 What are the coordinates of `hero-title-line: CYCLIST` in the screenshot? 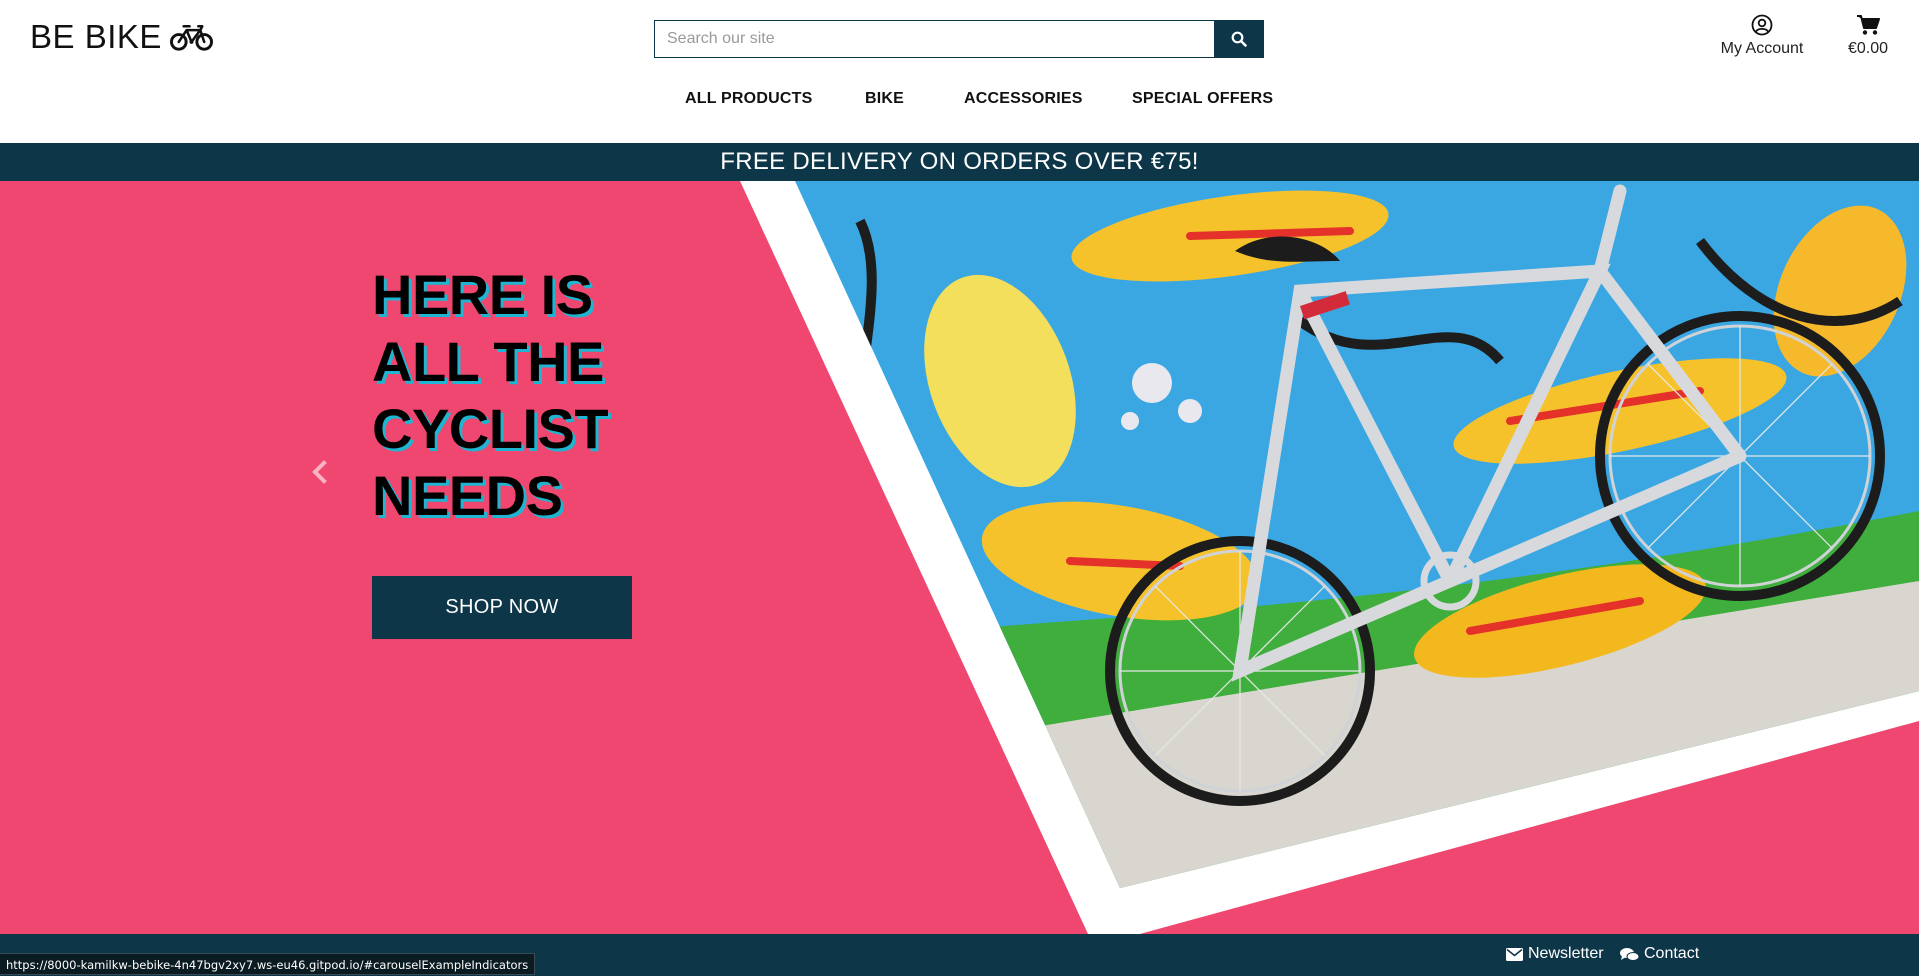 It's located at (490, 428).